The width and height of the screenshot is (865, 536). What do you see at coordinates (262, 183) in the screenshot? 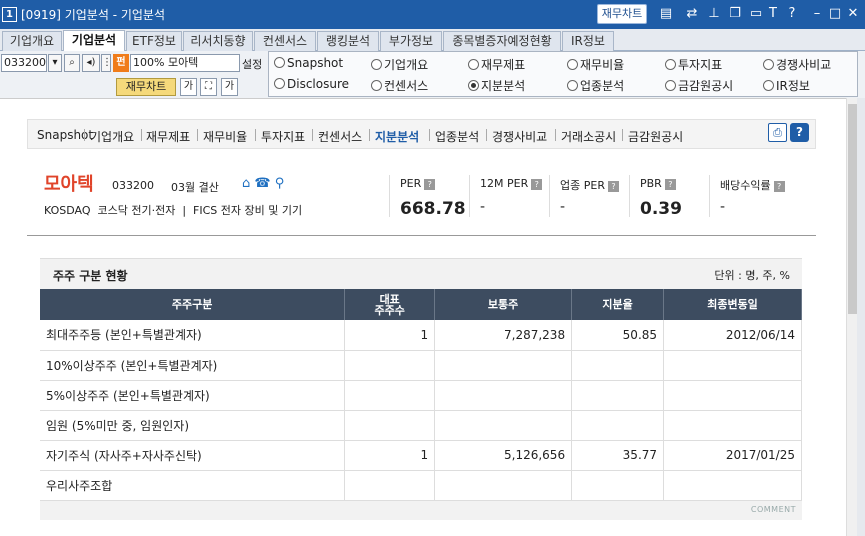
I see `phone-icon: ☎` at bounding box center [262, 183].